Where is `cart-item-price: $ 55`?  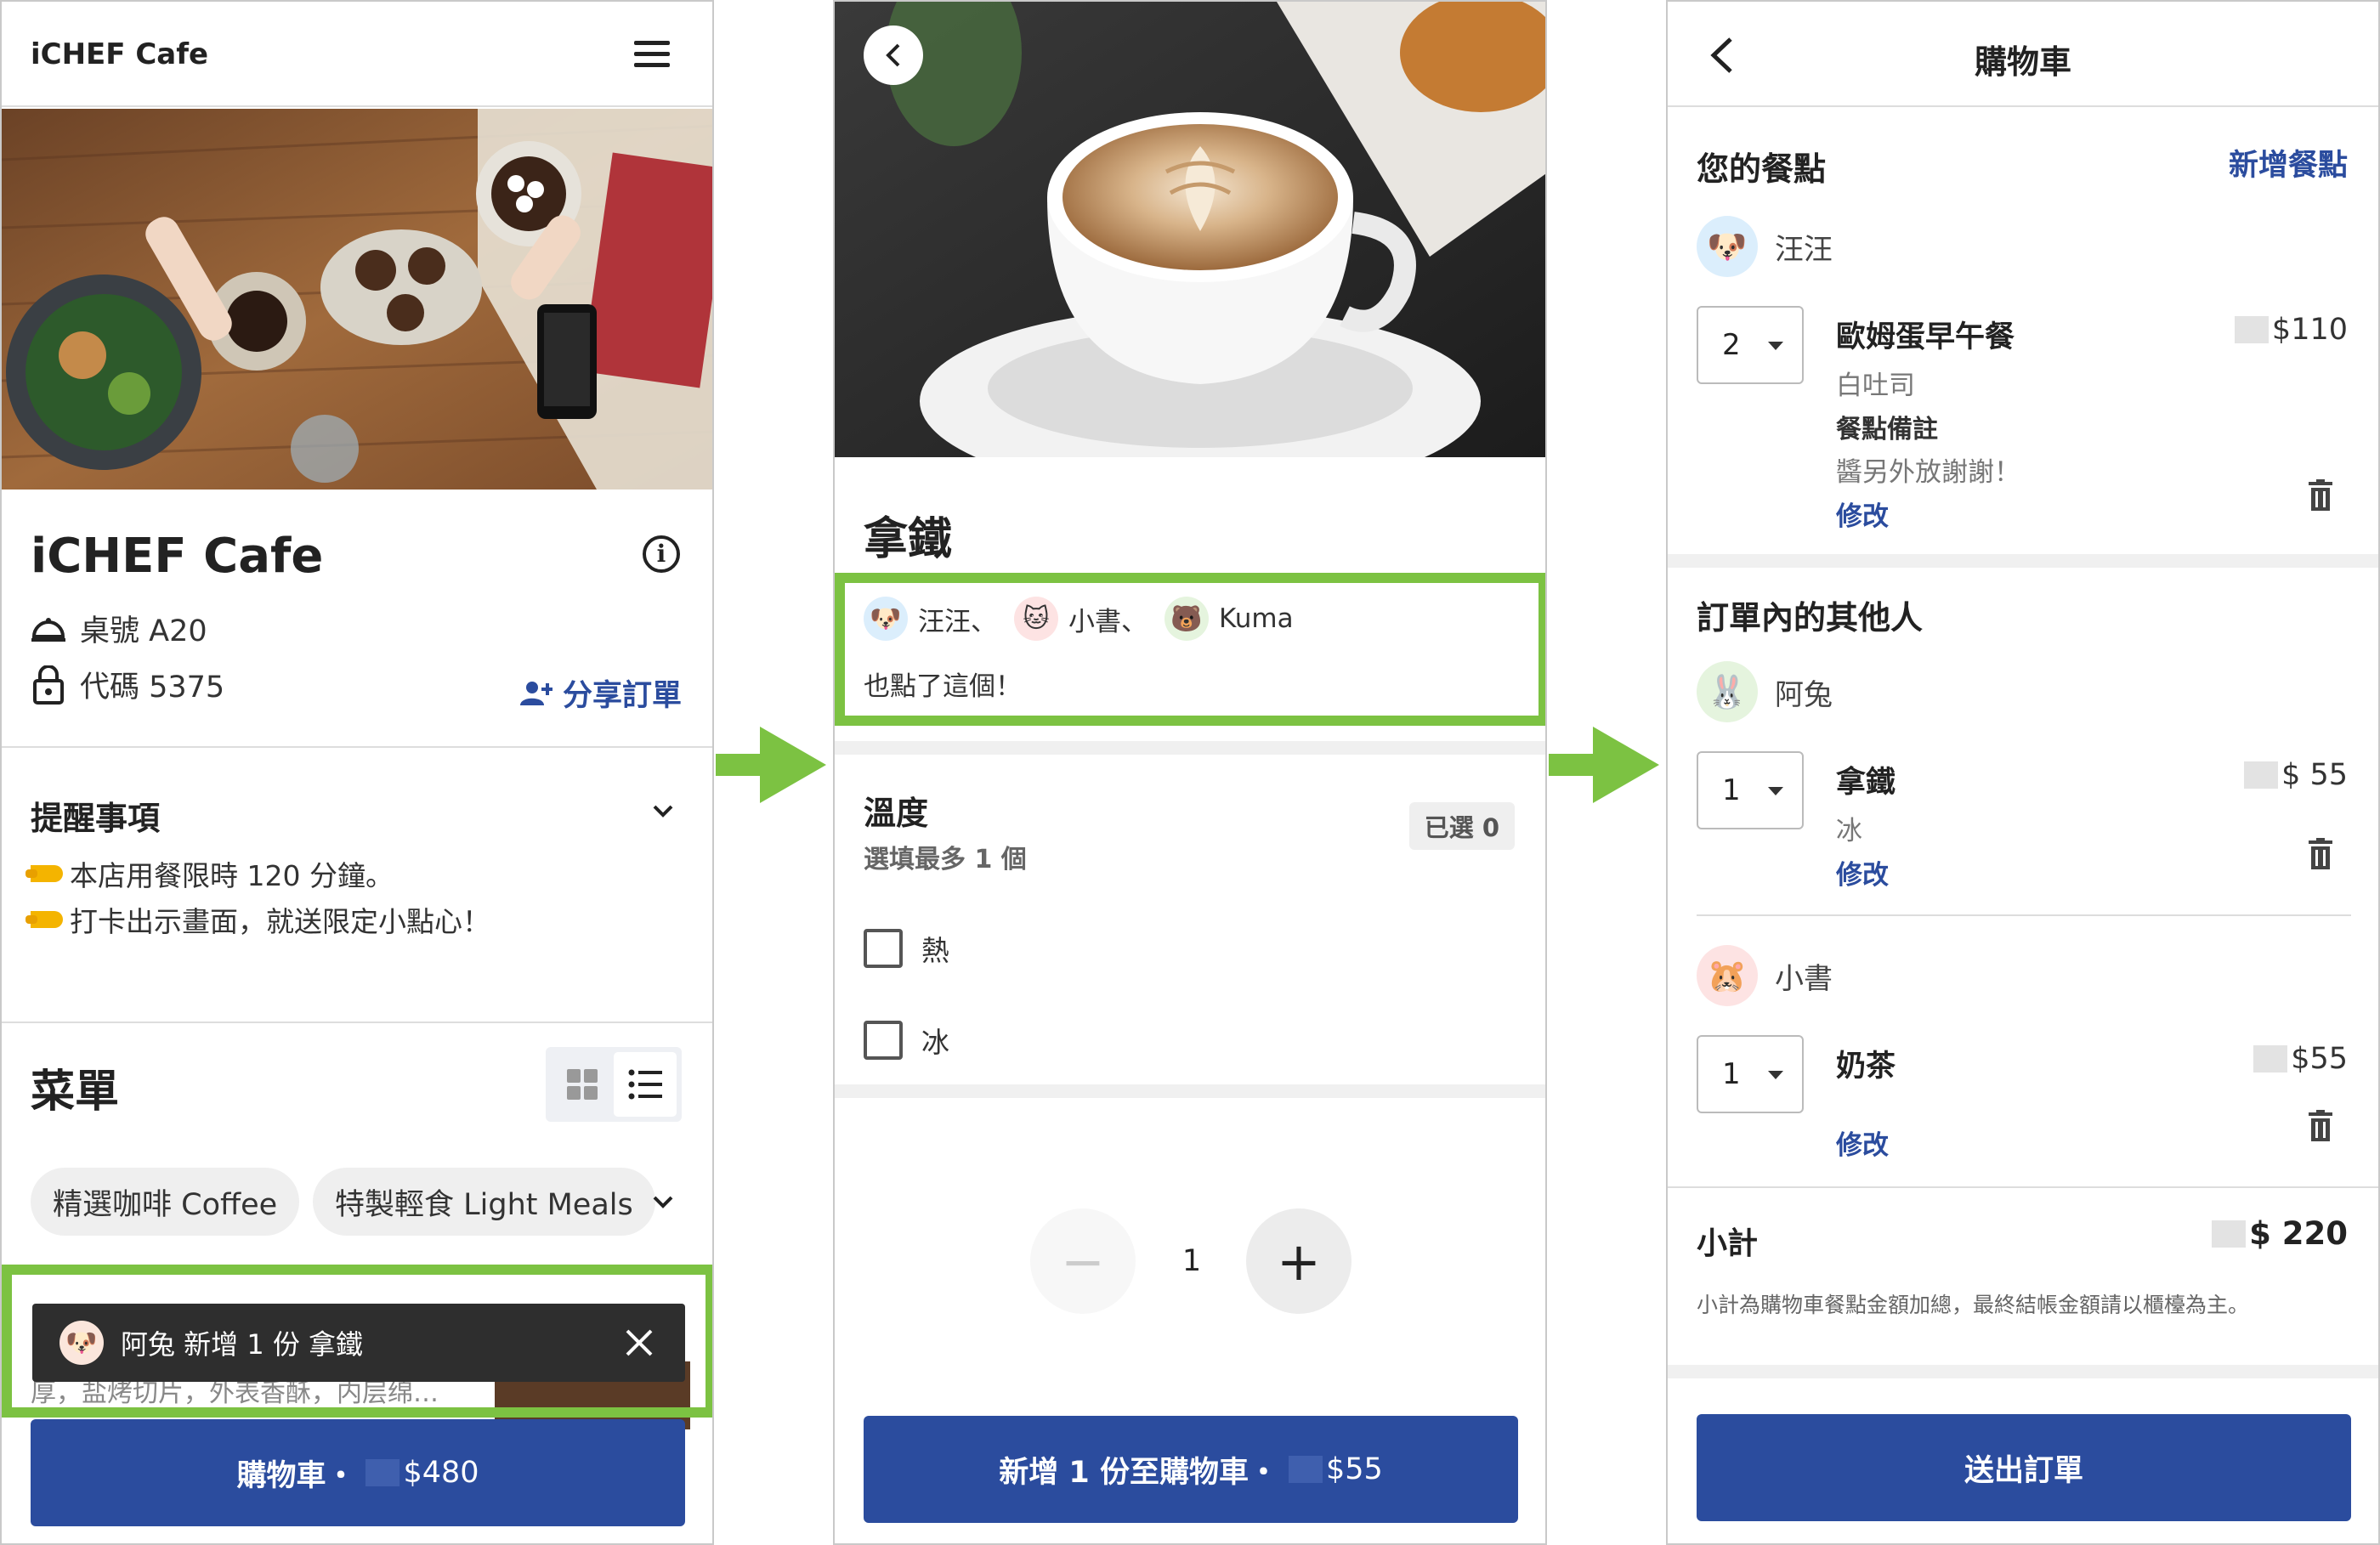
cart-item-price: $ 55 is located at coordinates (2296, 775).